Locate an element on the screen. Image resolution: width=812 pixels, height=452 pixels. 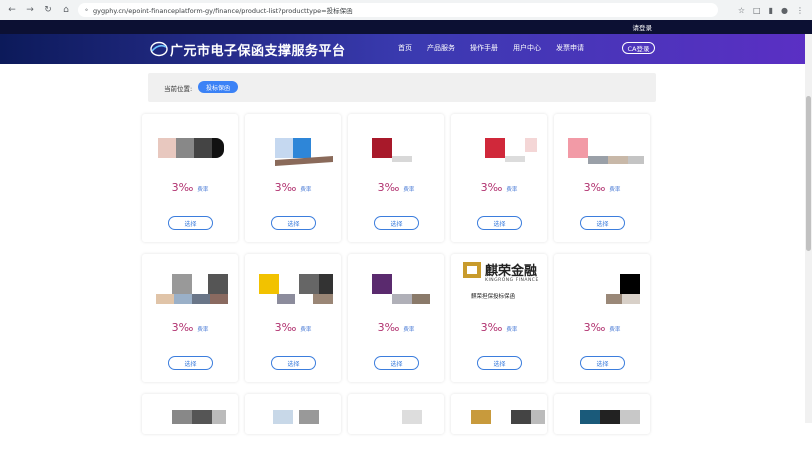
bookmark-star-icon: ☆ is located at coordinates (741, 10).